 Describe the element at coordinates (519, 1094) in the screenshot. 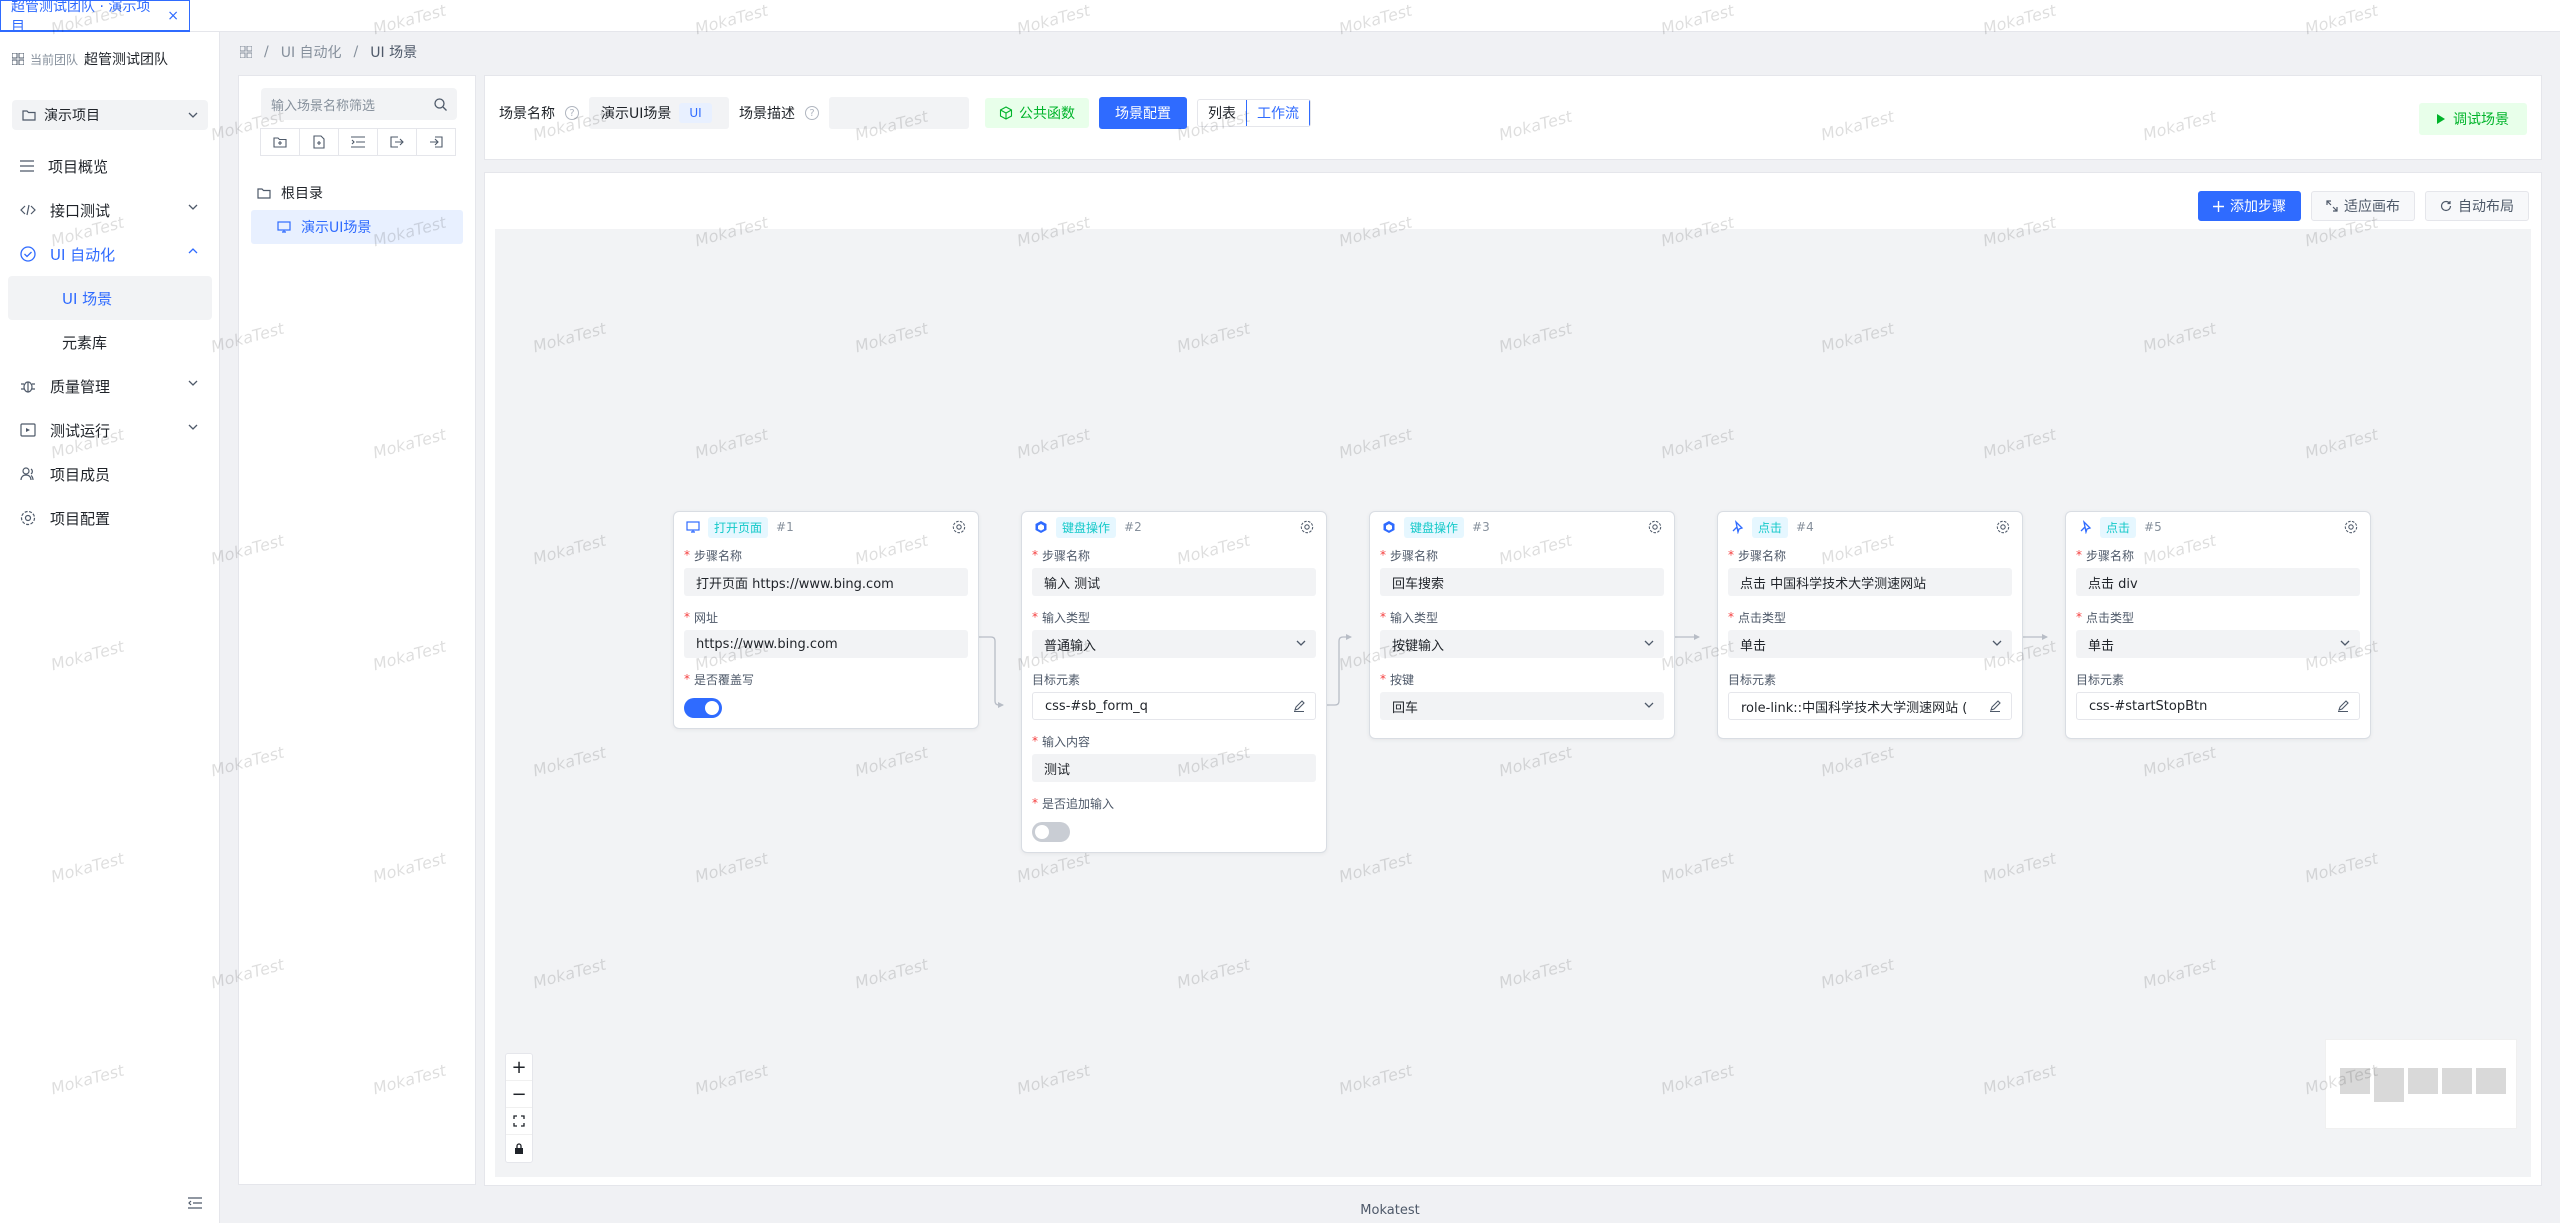

I see `zoom-out-button: −` at that location.